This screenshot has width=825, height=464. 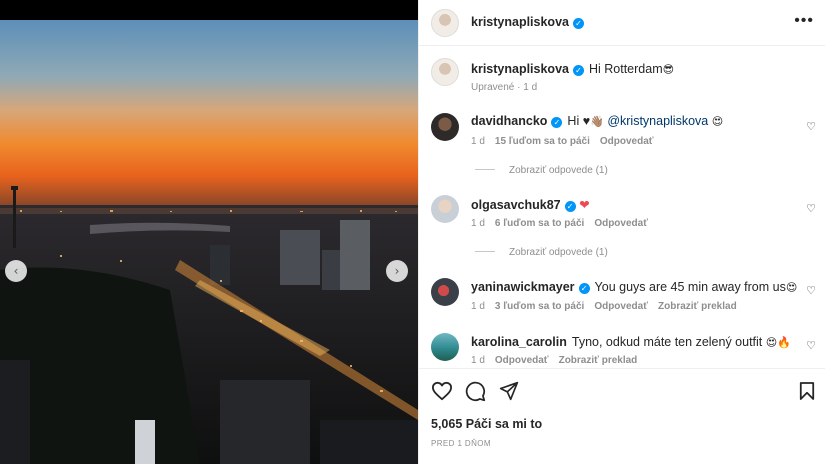 I want to click on comment-text: ❤, so click(x=584, y=204).